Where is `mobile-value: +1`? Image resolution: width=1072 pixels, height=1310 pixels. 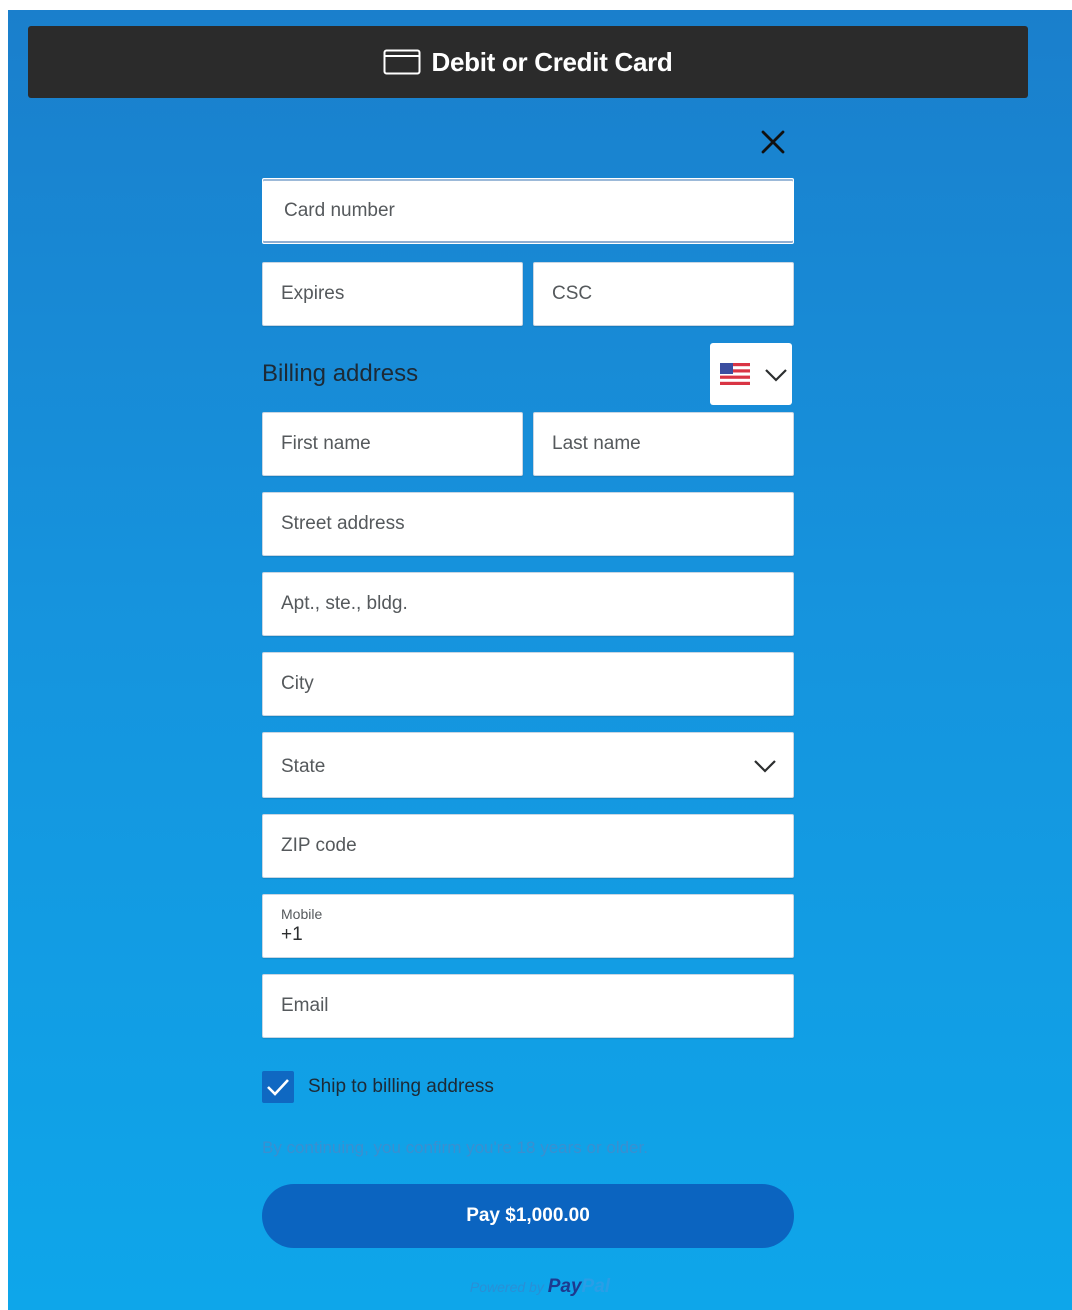
mobile-value: +1 is located at coordinates (292, 934).